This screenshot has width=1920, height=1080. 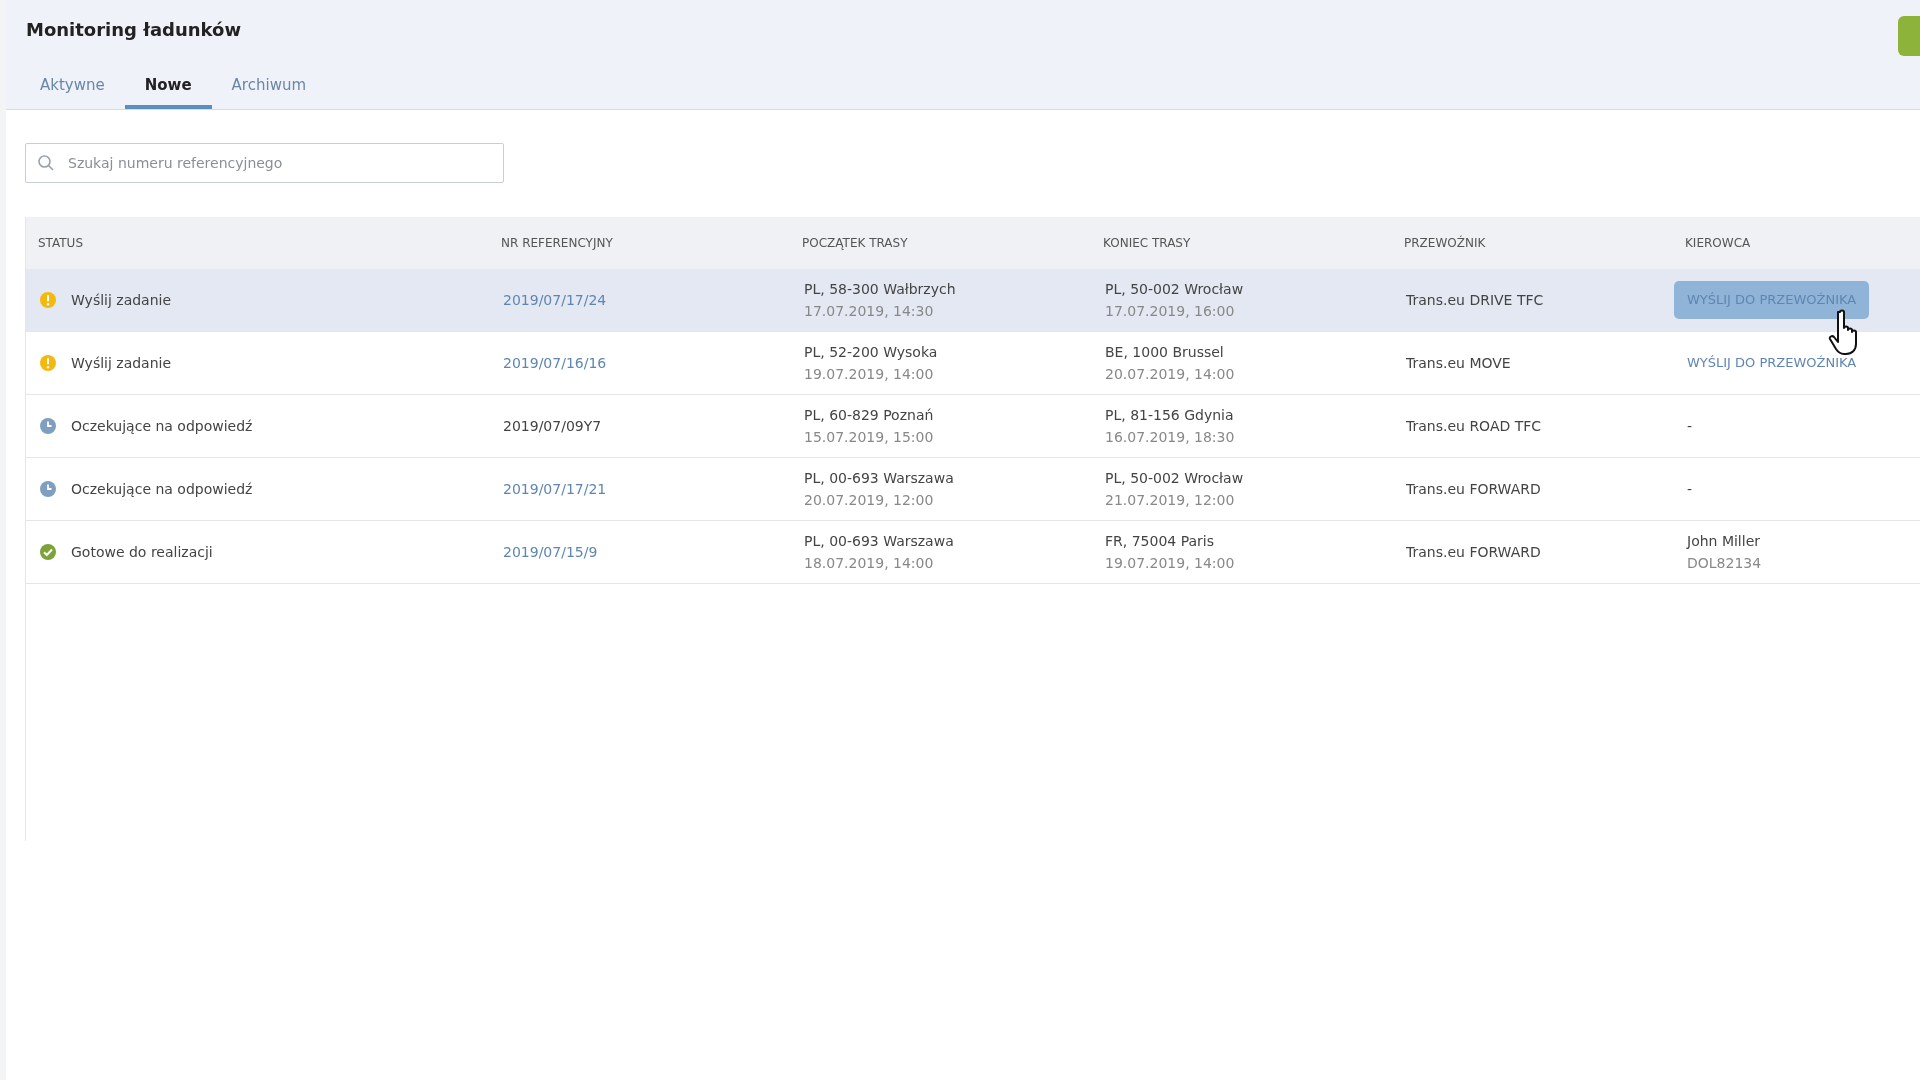 I want to click on route-time: 21.07.2019, 12:00, so click(x=1170, y=500).